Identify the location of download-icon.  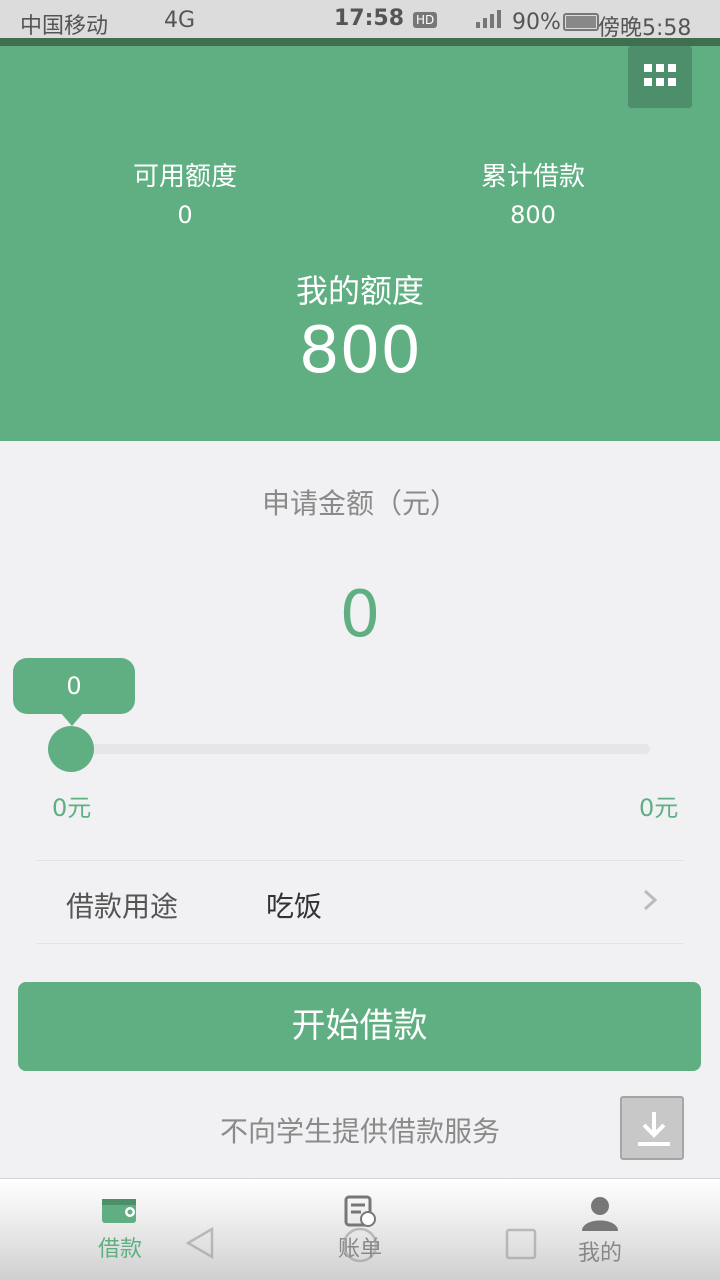
(654, 1129).